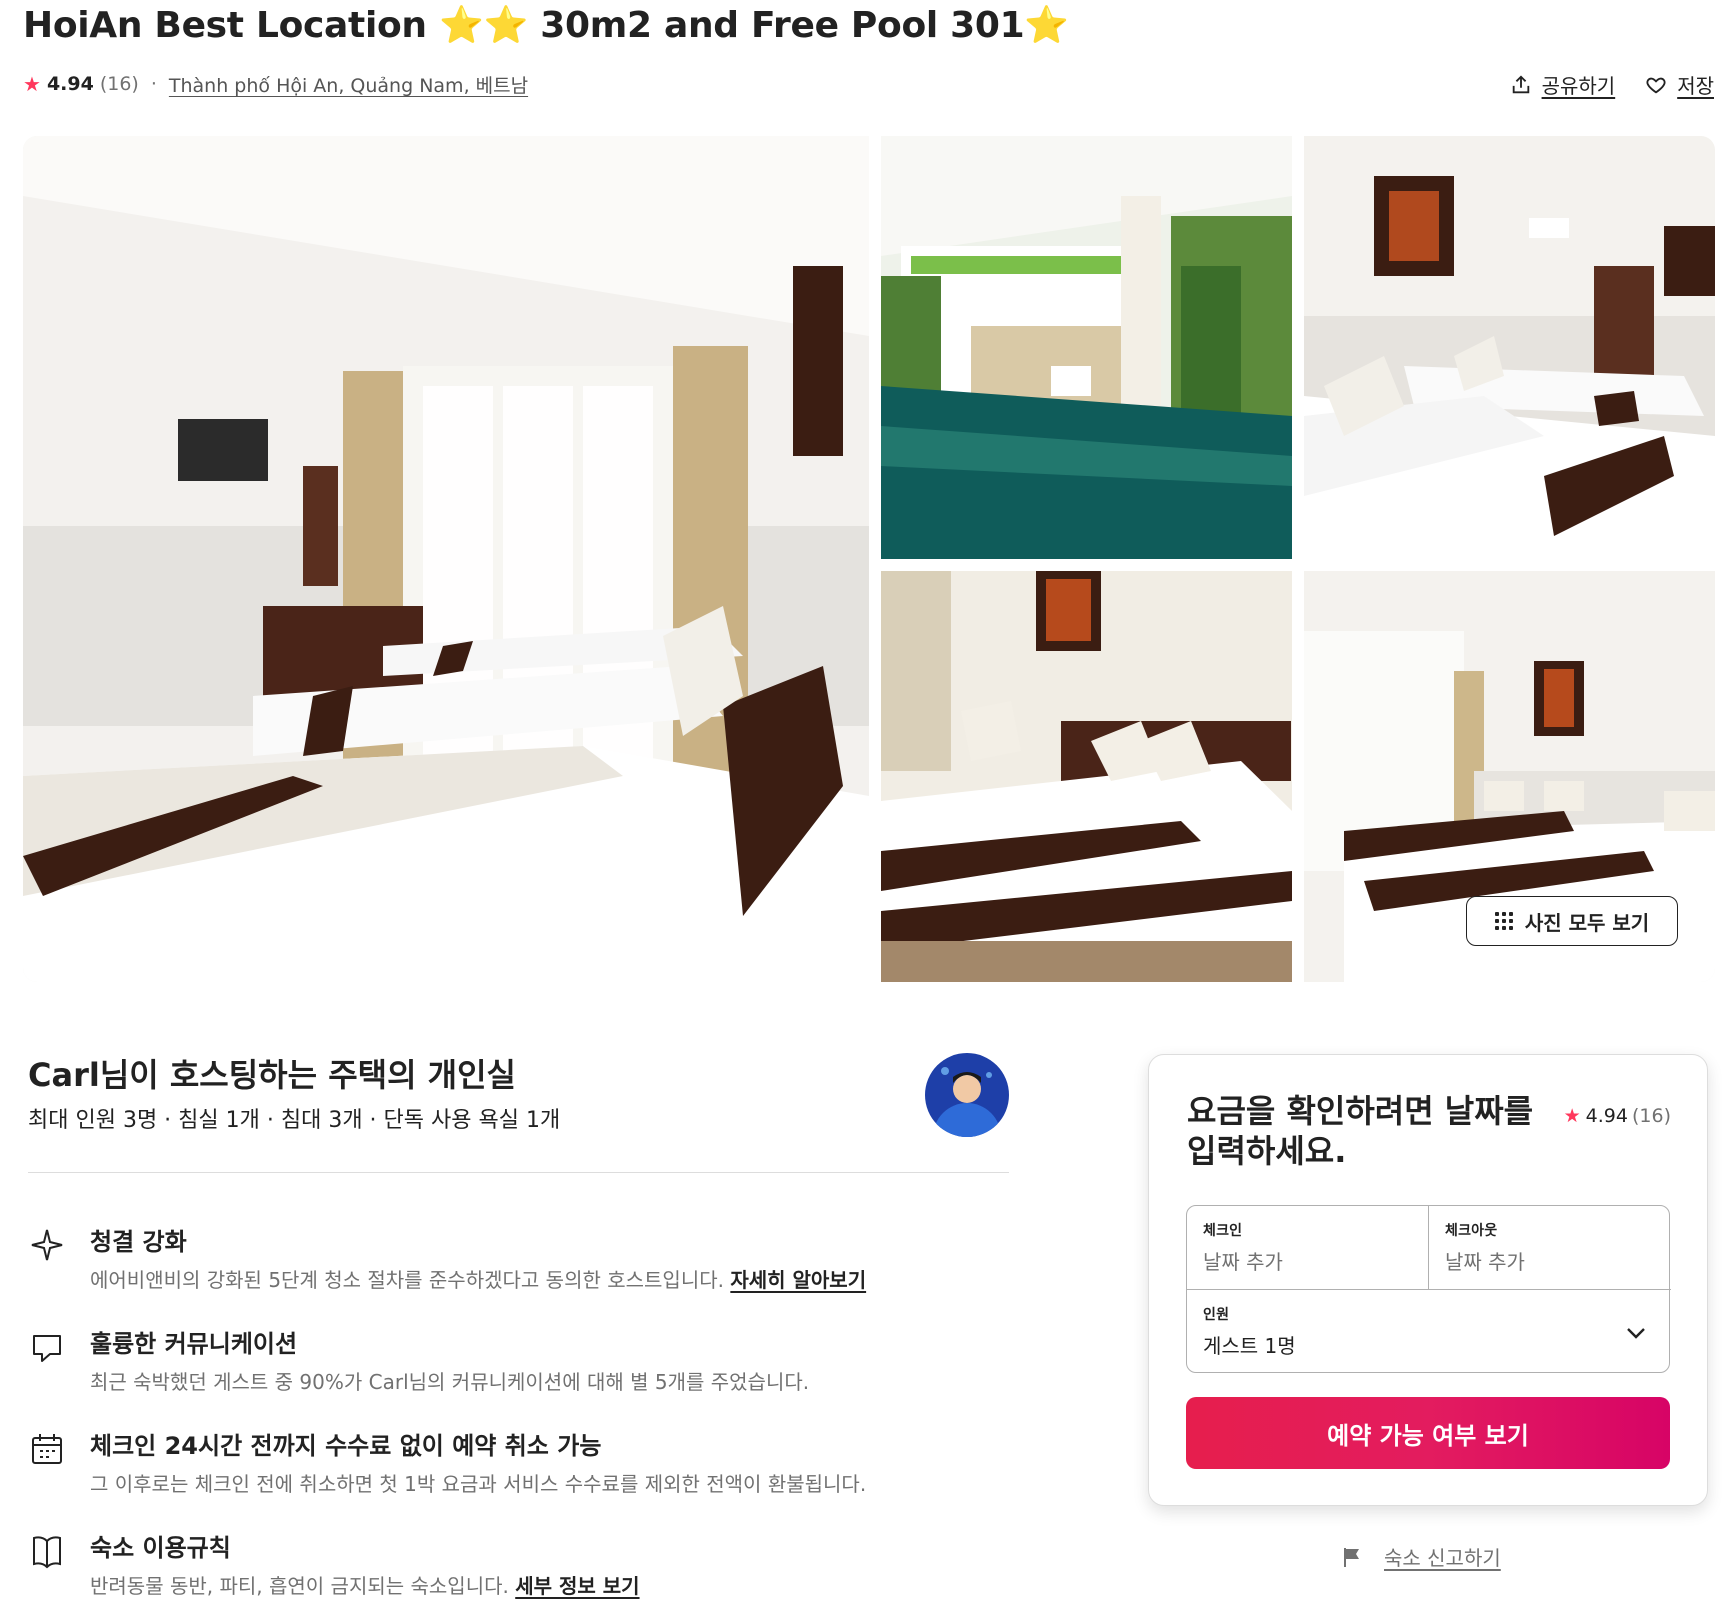  Describe the element at coordinates (1550, 1248) in the screenshot. I see `checkout-field: 체크아웃 날짜 추가` at that location.